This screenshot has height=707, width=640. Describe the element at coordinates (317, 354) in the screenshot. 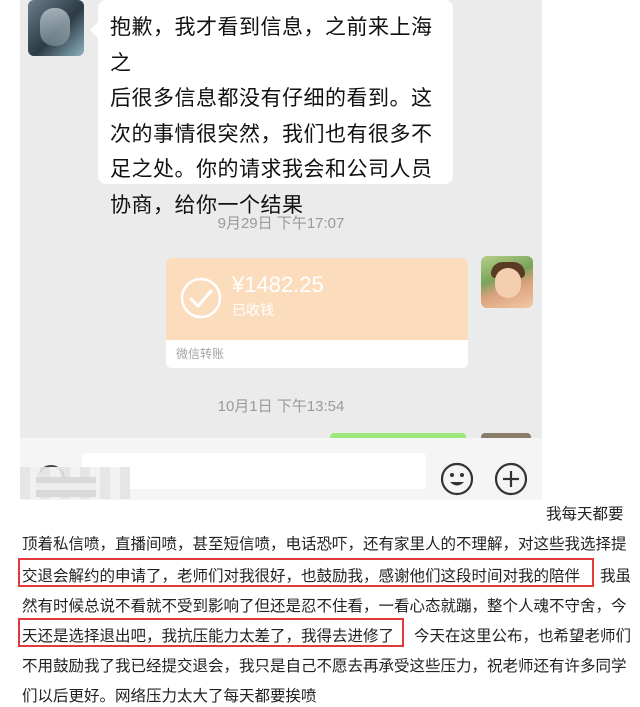

I see `transfer-source: 微信转账` at that location.